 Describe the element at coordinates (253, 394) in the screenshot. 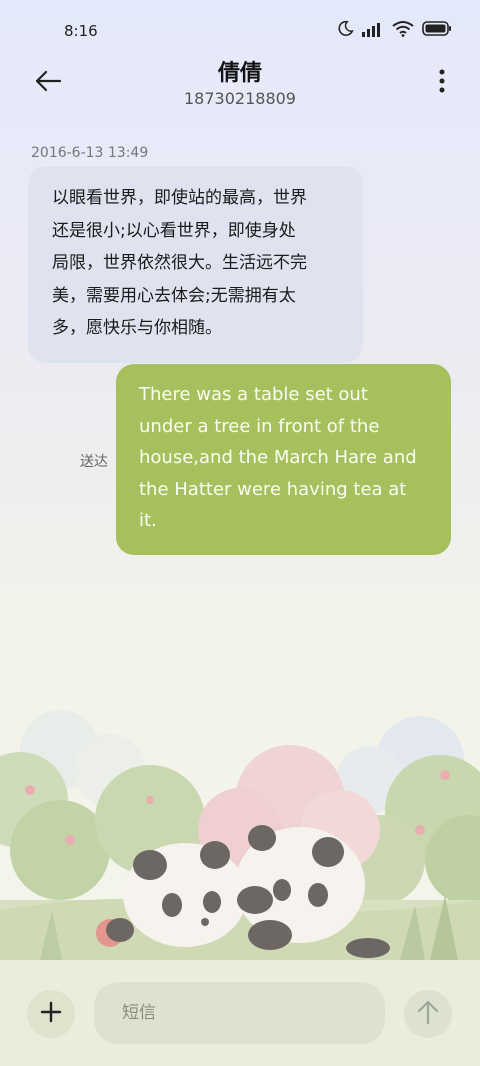

I see `message-line: There was a table set out` at that location.